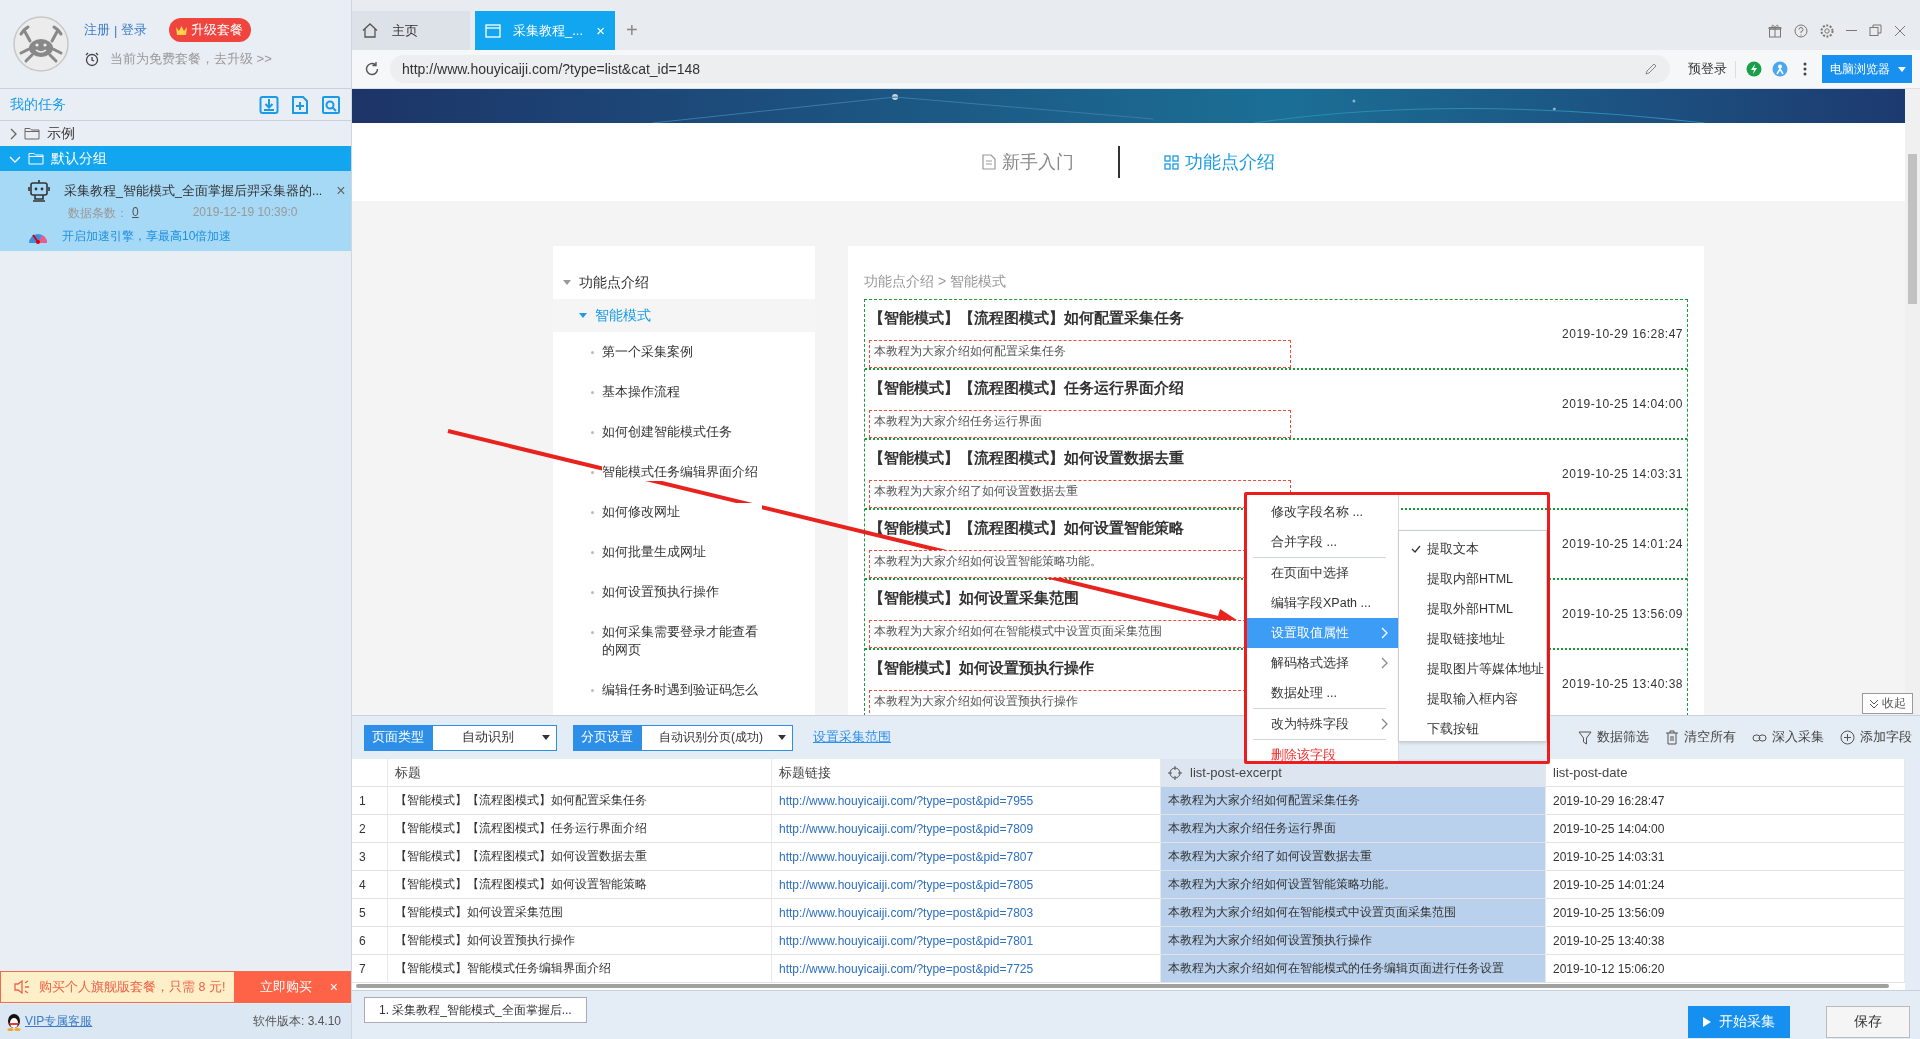  I want to click on speaker-icon, so click(22, 987).